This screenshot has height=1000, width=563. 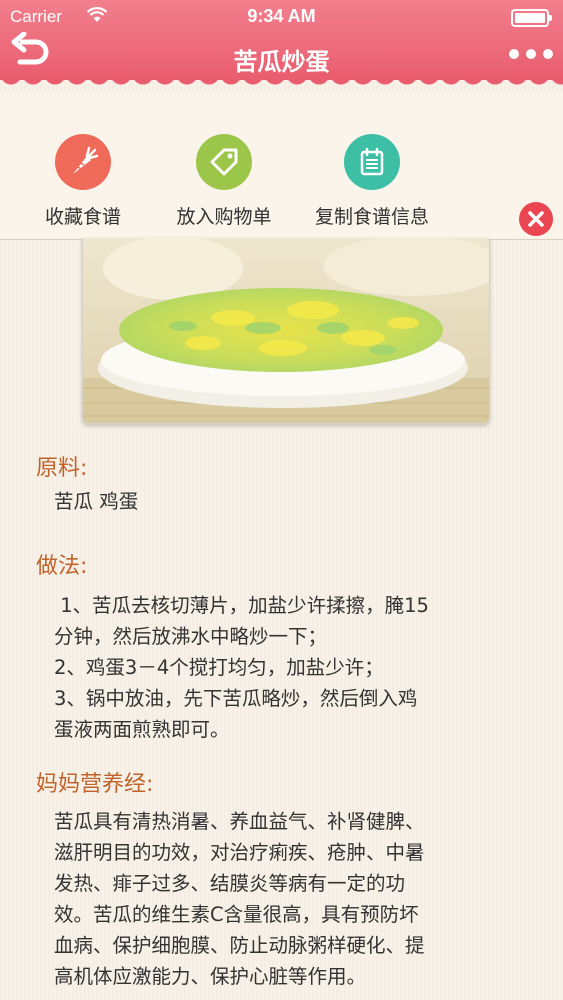 What do you see at coordinates (210, 976) in the screenshot?
I see `nutrition-line: 高机体应激能力、保护心脏等作用。` at bounding box center [210, 976].